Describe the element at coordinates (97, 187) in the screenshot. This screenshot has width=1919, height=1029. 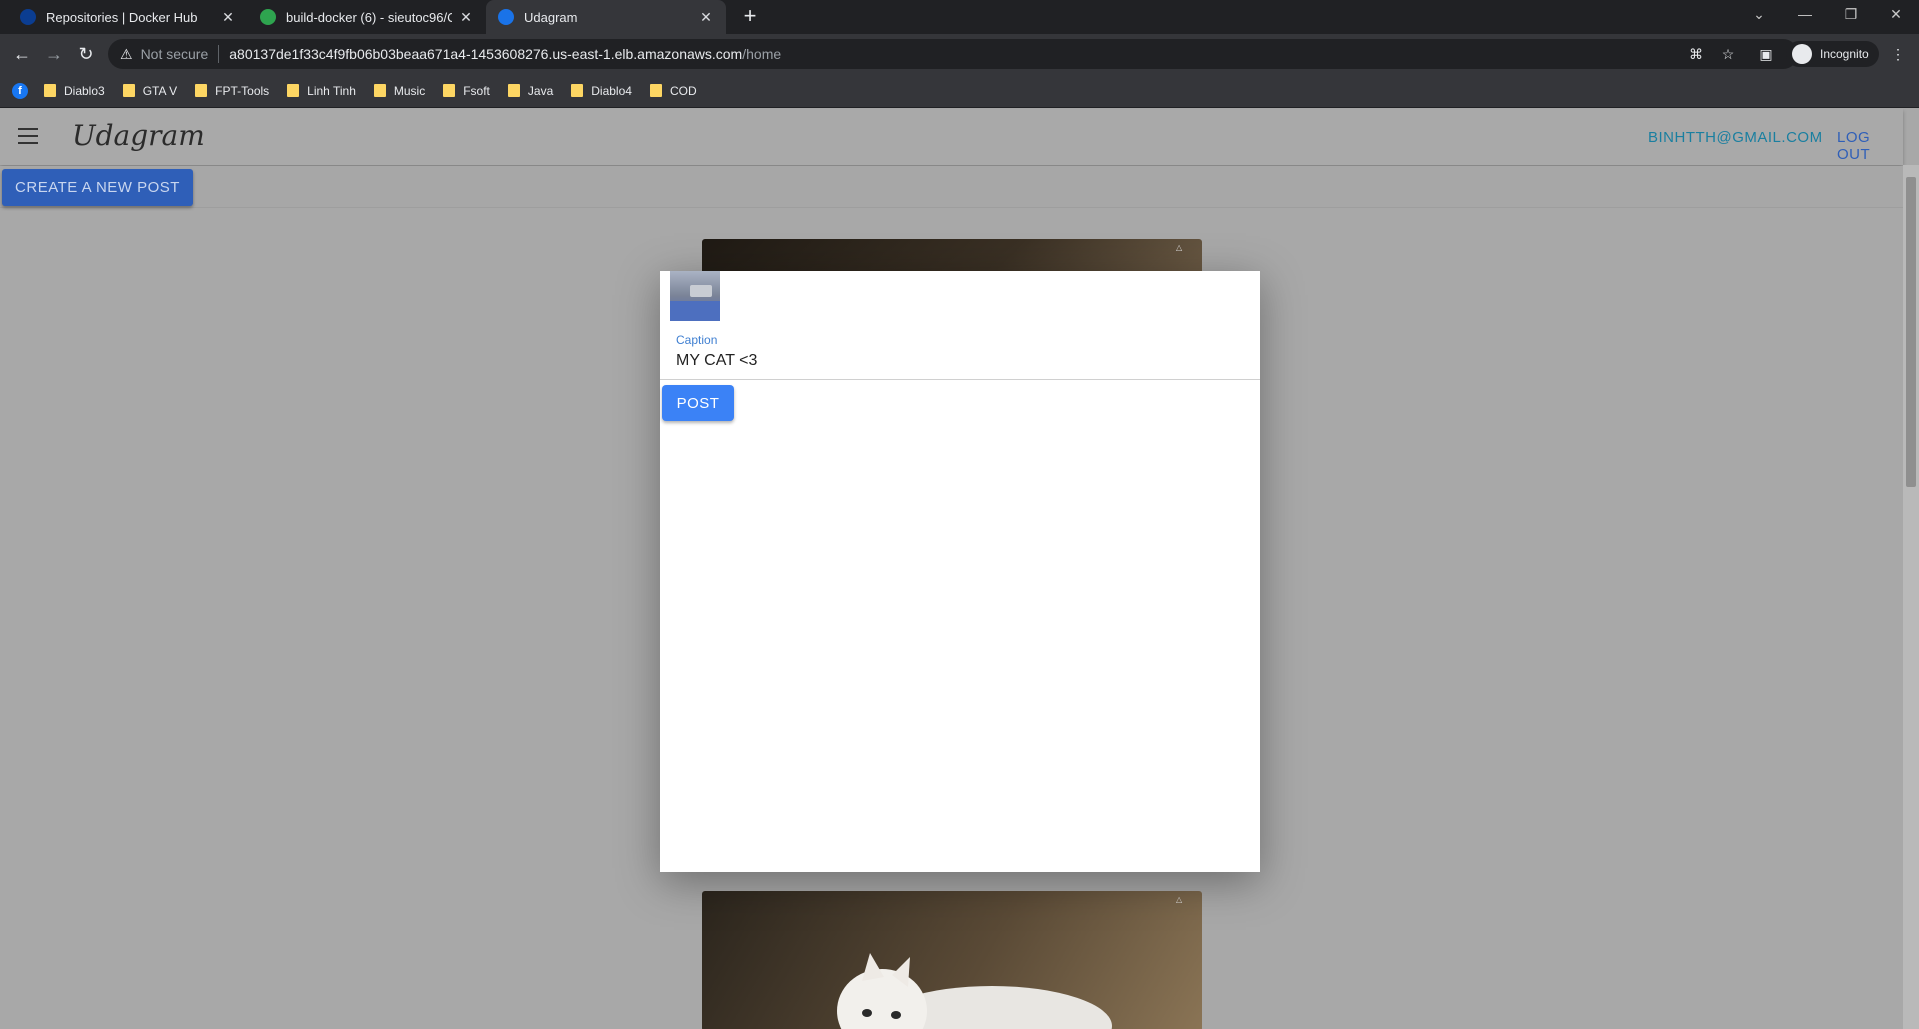
I see `create-post-button: CREATE A NEW POST` at that location.